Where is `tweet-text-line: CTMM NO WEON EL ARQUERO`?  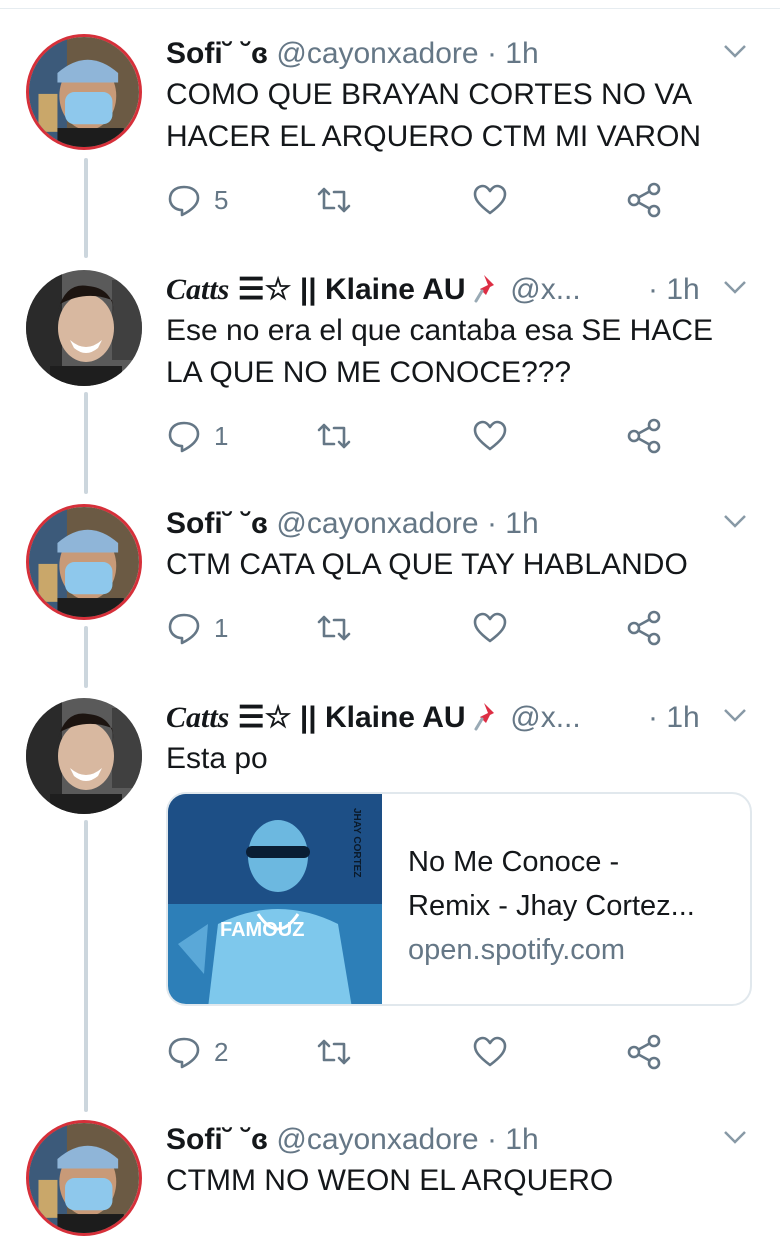 tweet-text-line: CTMM NO WEON EL ARQUERO is located at coordinates (390, 1180).